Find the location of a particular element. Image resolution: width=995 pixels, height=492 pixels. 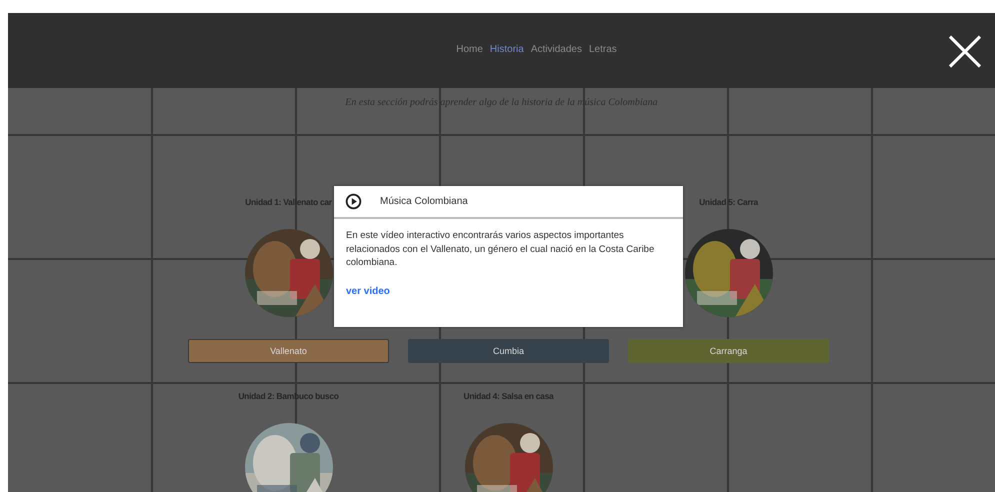

nav-link: Letras is located at coordinates (602, 51).